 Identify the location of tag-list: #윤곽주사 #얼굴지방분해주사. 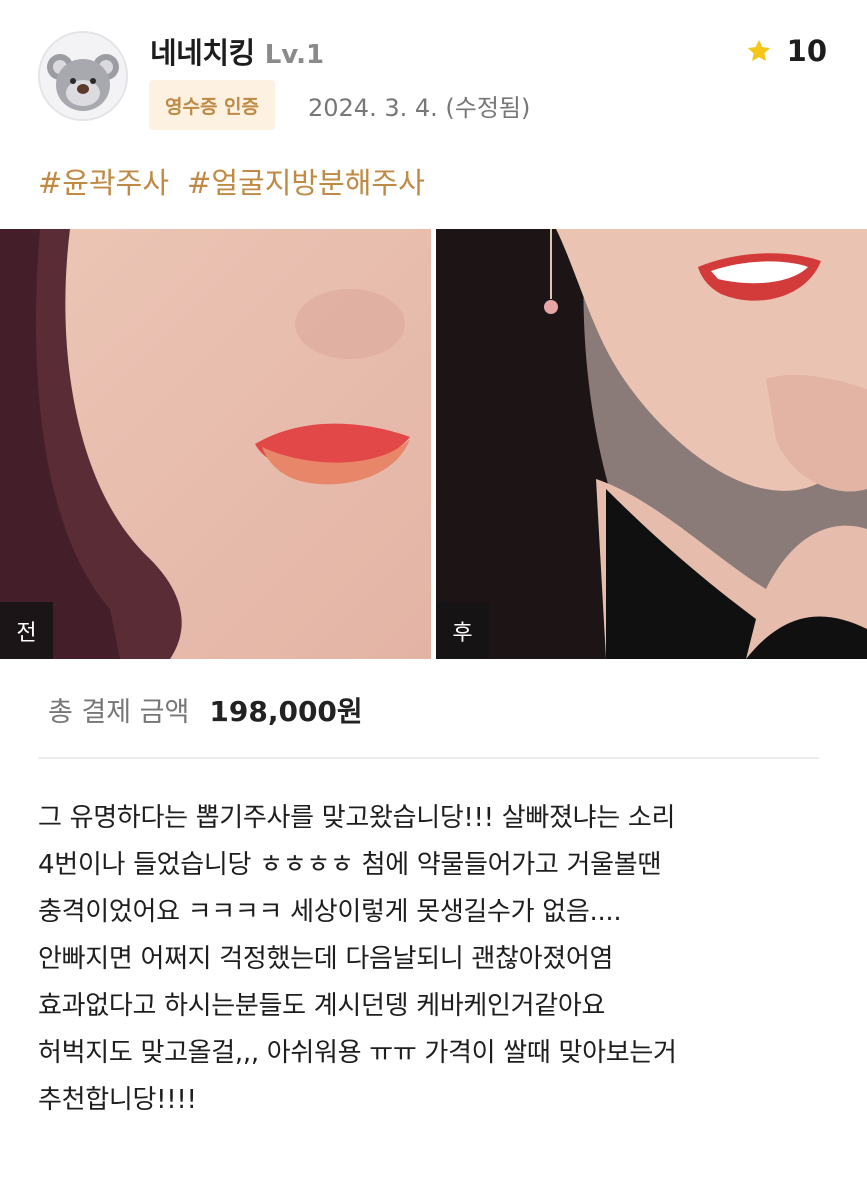
(231, 181).